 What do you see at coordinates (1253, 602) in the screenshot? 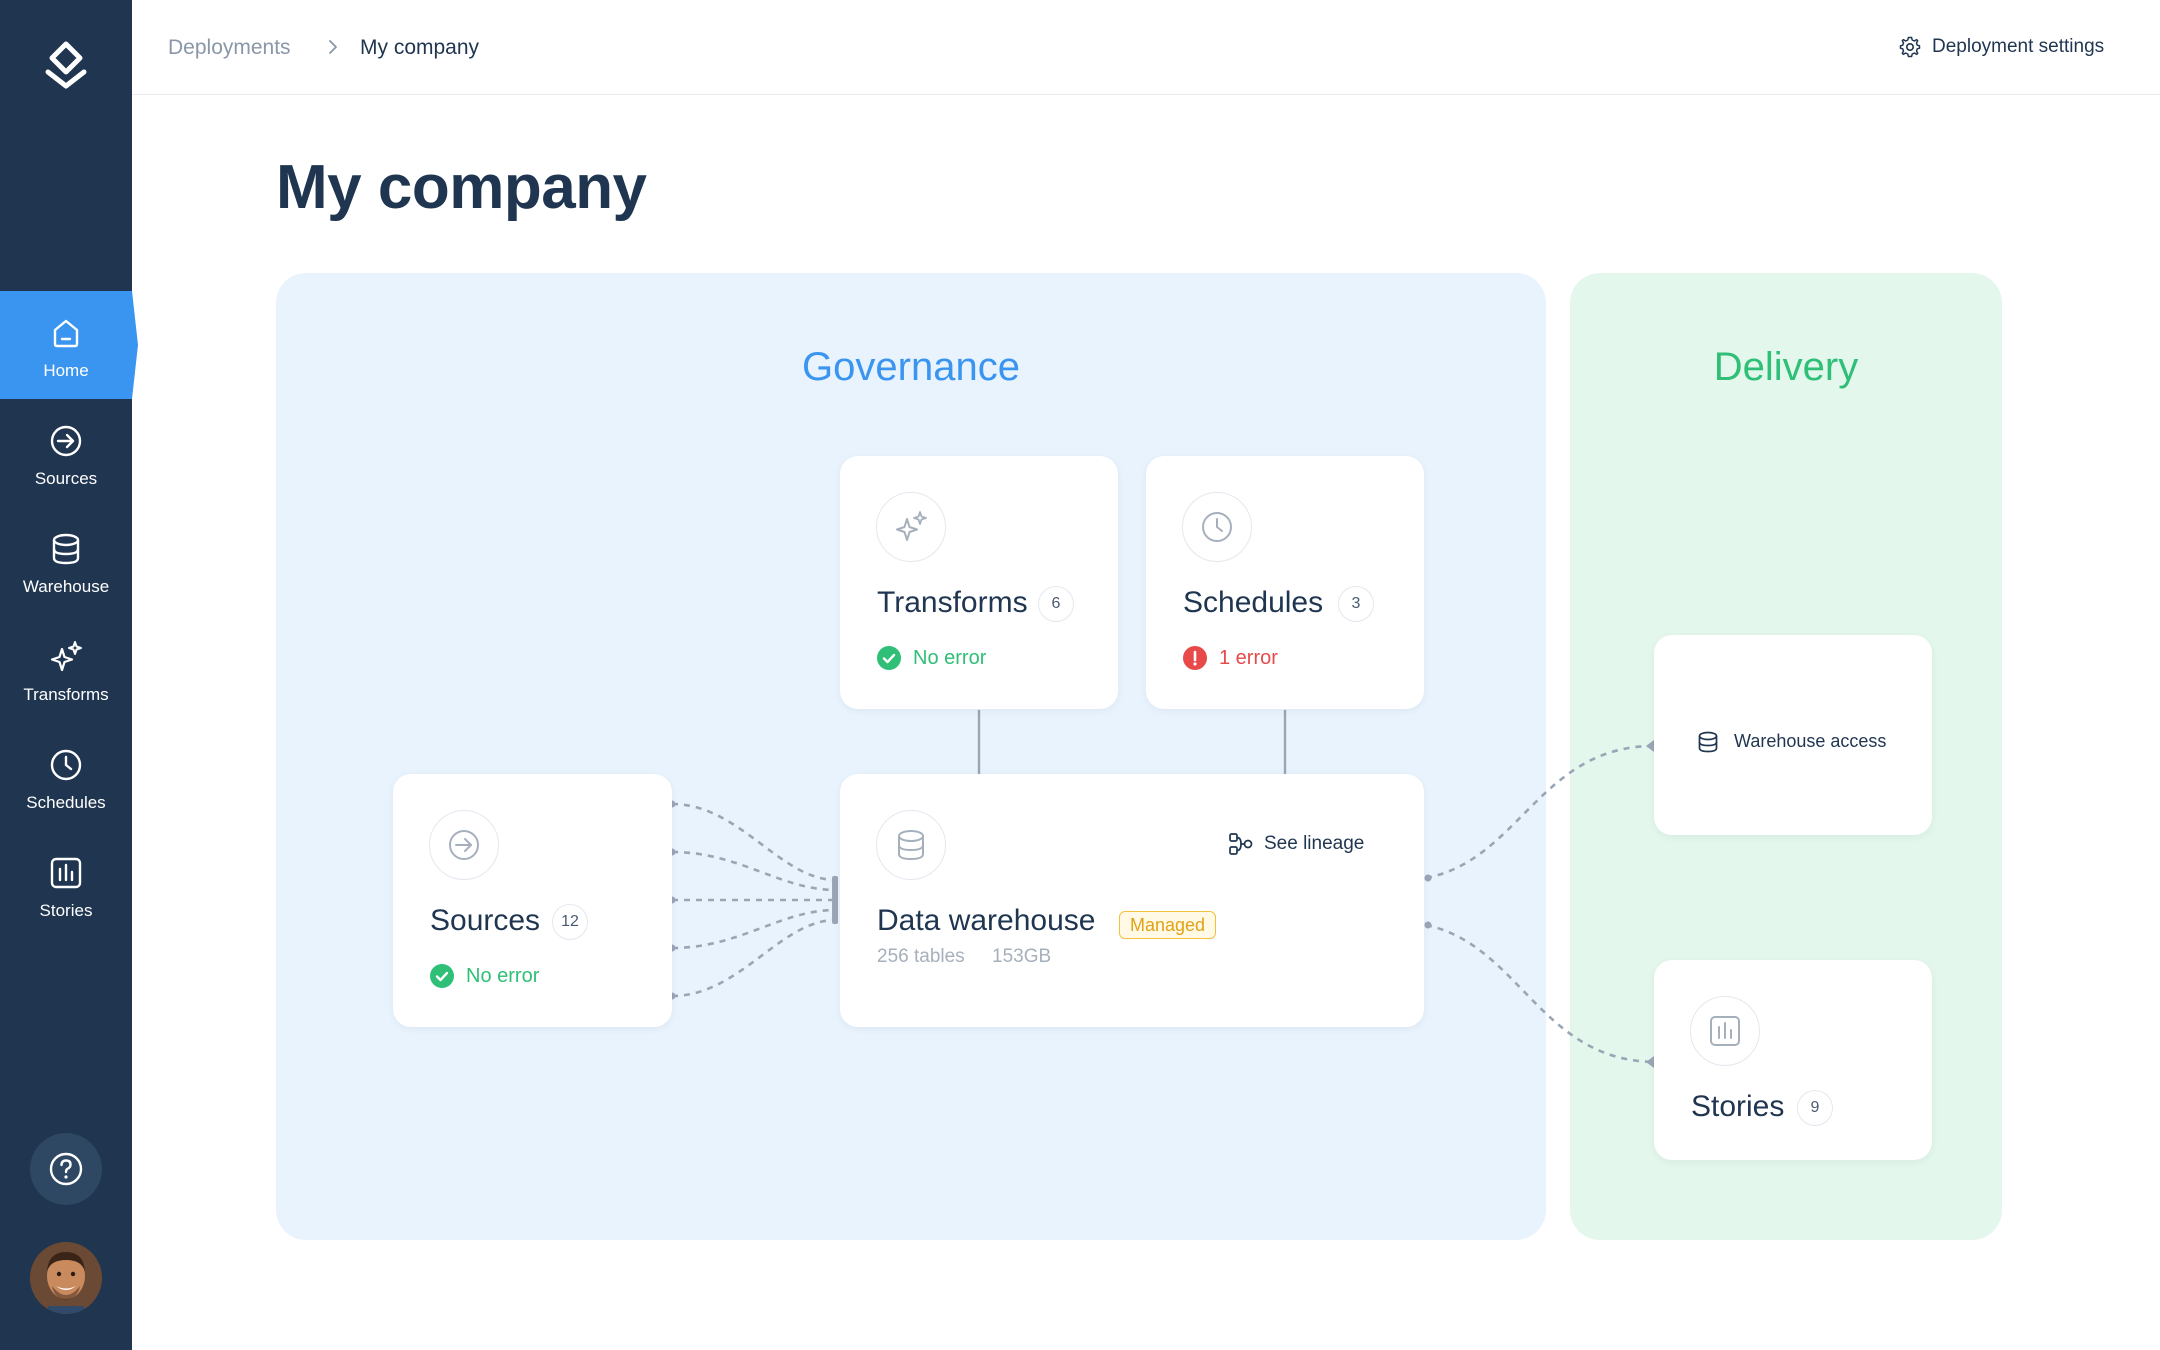
I see `schedules-title: Schedules` at bounding box center [1253, 602].